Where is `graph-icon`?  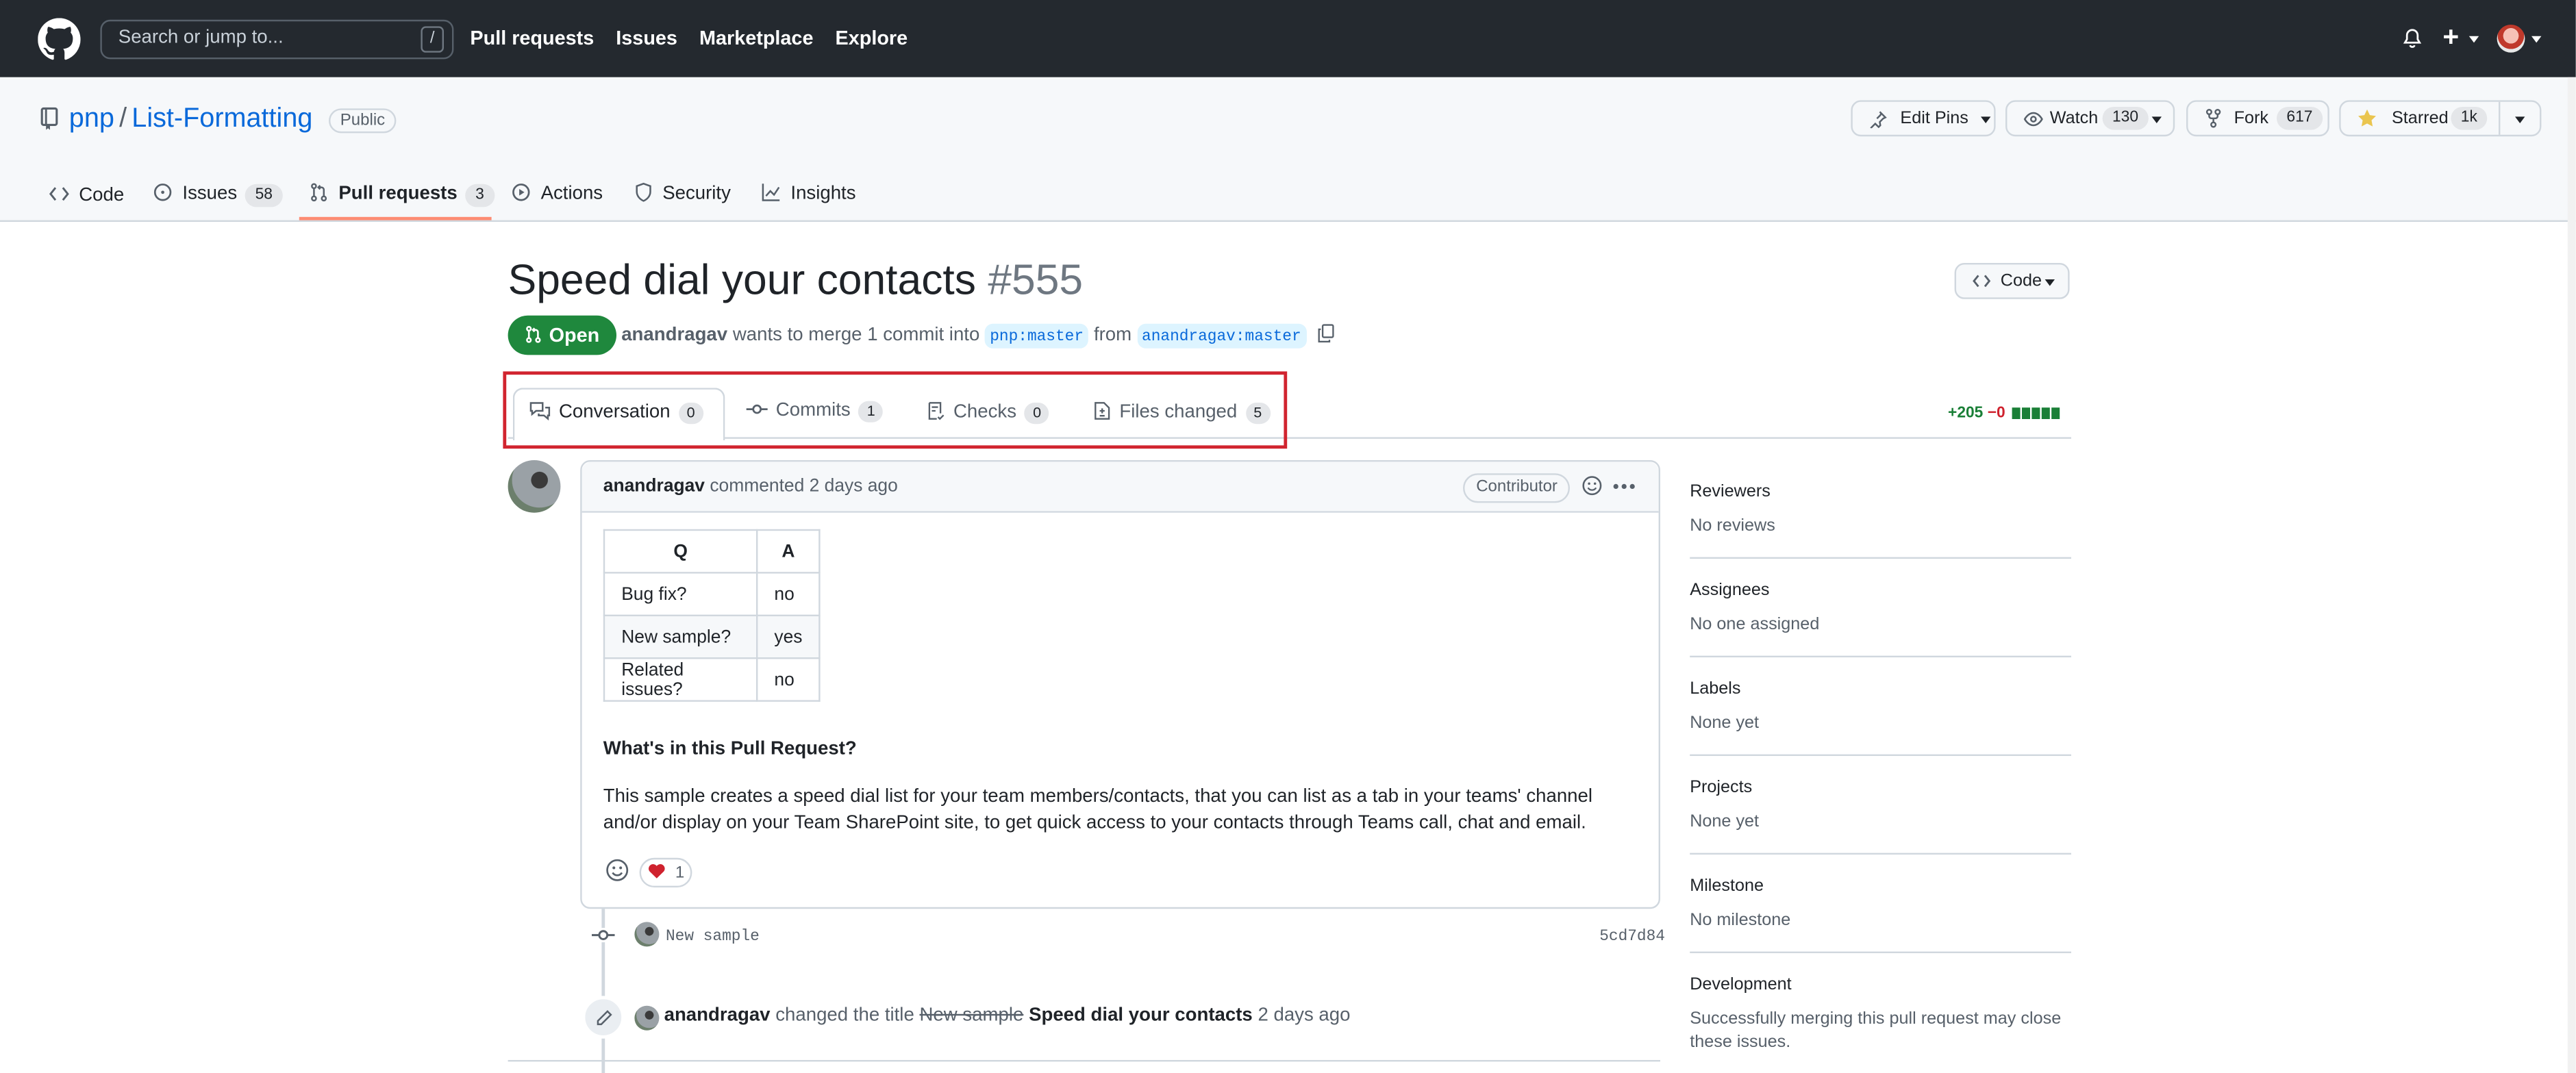
graph-icon is located at coordinates (771, 192).